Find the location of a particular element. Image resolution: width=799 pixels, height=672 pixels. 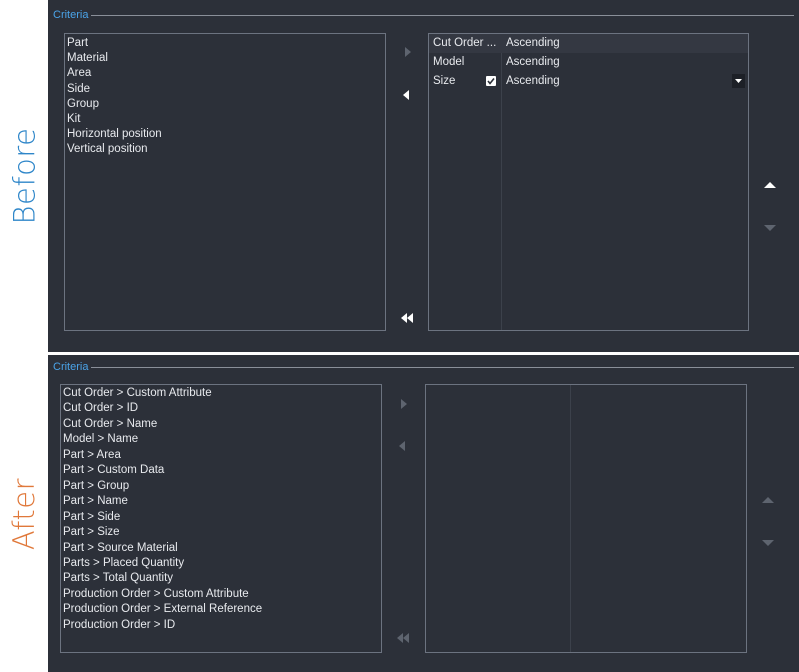

list-item: Side is located at coordinates (225, 89).